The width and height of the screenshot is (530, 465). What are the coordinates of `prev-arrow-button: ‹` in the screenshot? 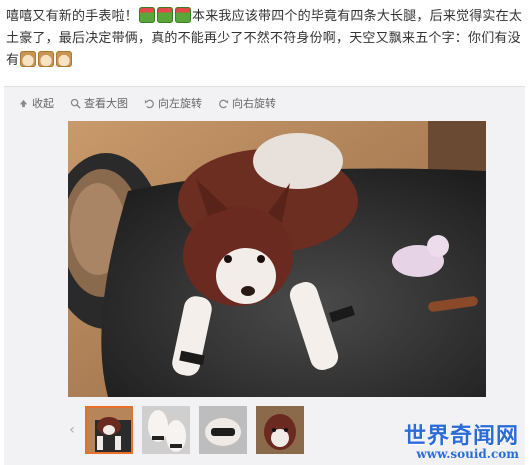 It's located at (72, 430).